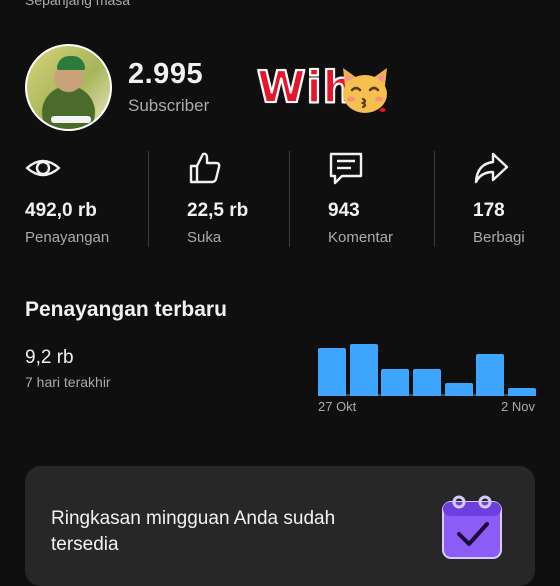 This screenshot has height=586, width=560. I want to click on avatar-cap, so click(71, 63).